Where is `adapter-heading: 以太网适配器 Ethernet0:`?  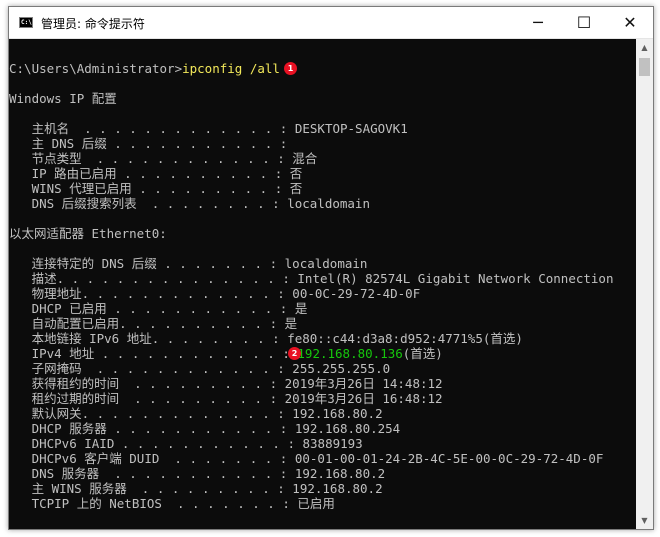
adapter-heading: 以太网适配器 Ethernet0: is located at coordinates (88, 233).